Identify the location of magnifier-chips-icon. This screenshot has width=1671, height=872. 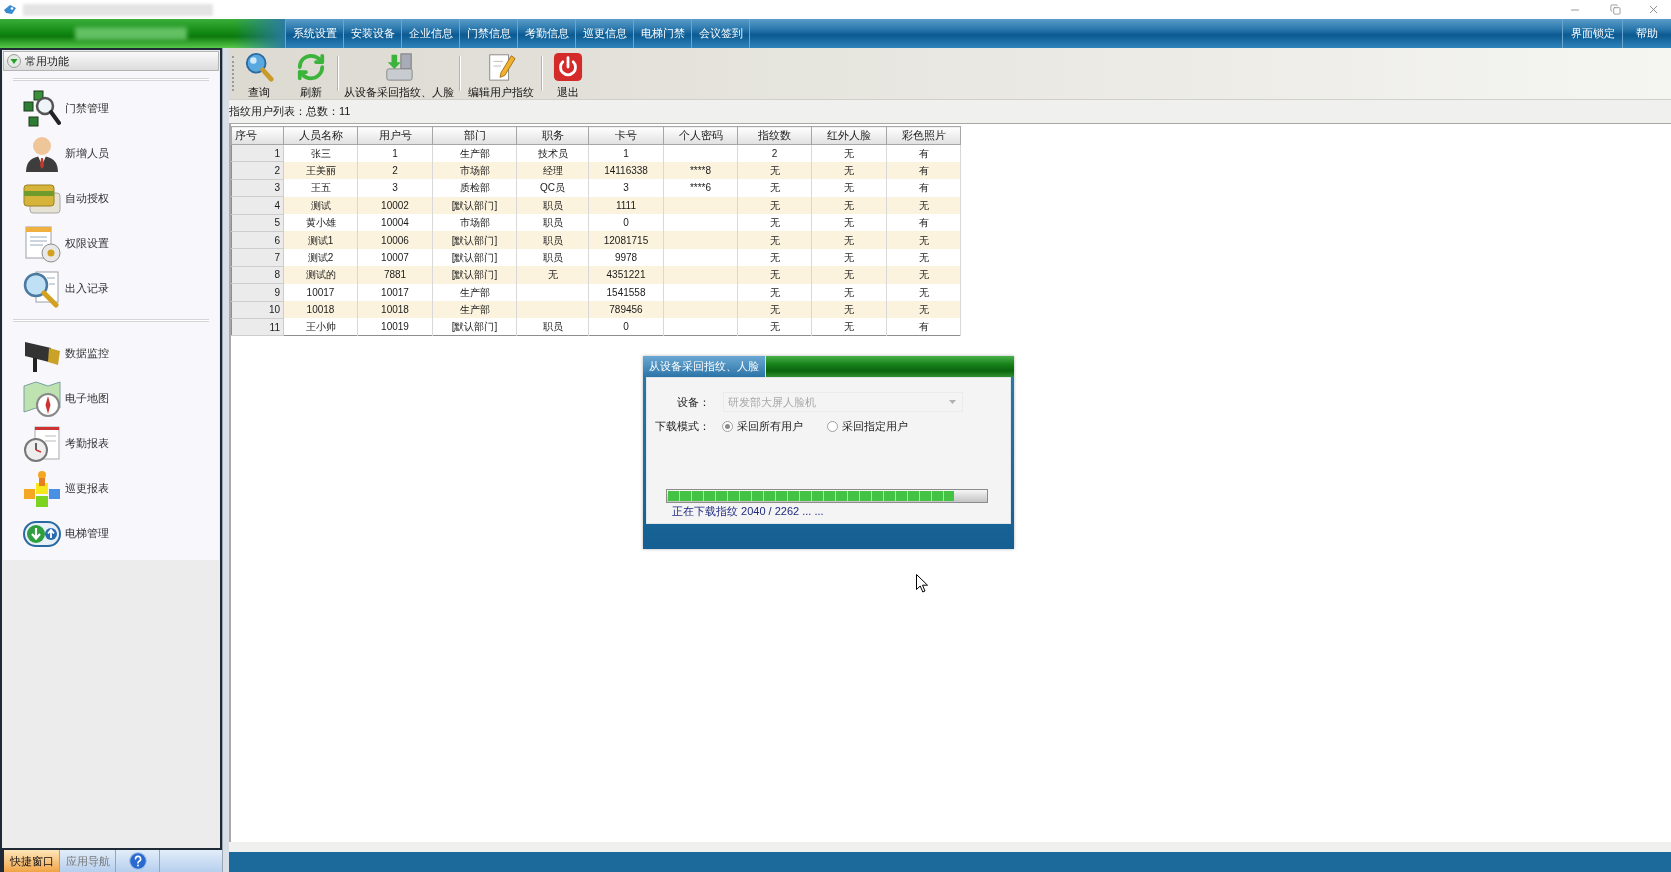
(42, 108).